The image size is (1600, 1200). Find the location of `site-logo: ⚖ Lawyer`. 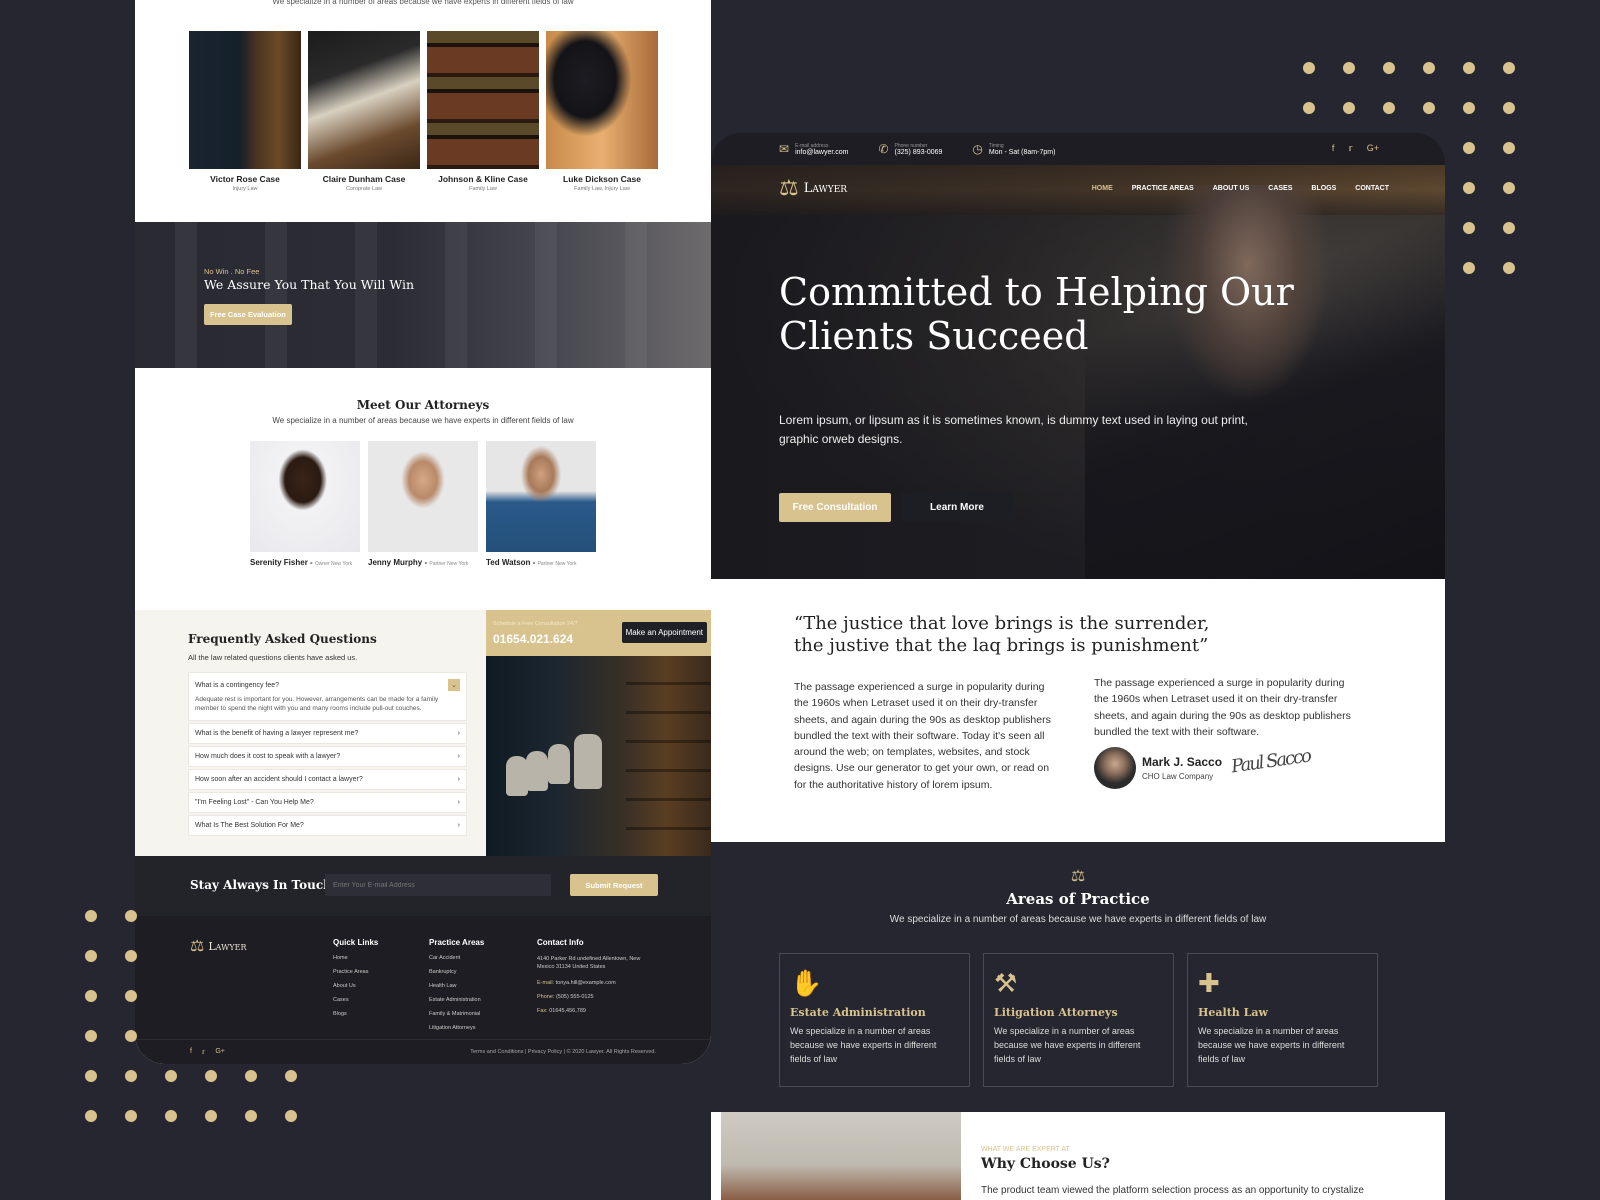

site-logo: ⚖ Lawyer is located at coordinates (813, 188).